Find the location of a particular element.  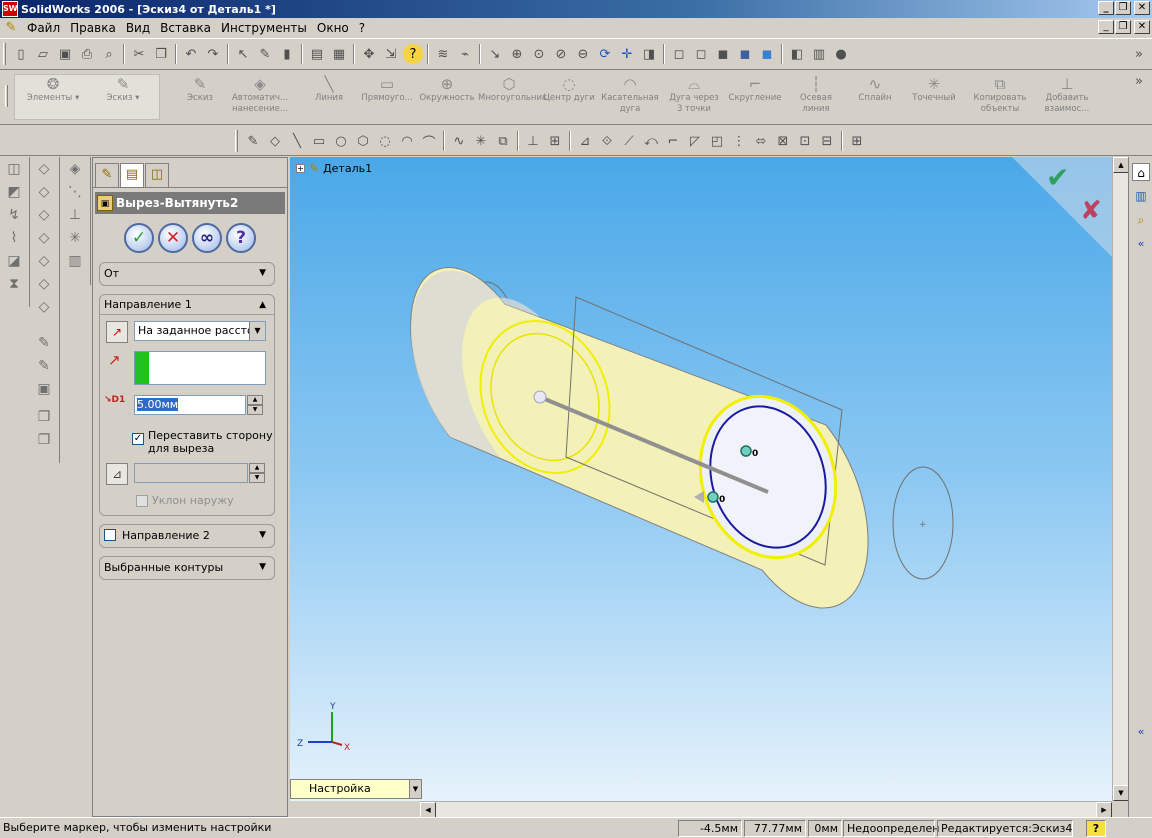

feature-manager-tab: ✎ is located at coordinates (107, 175).